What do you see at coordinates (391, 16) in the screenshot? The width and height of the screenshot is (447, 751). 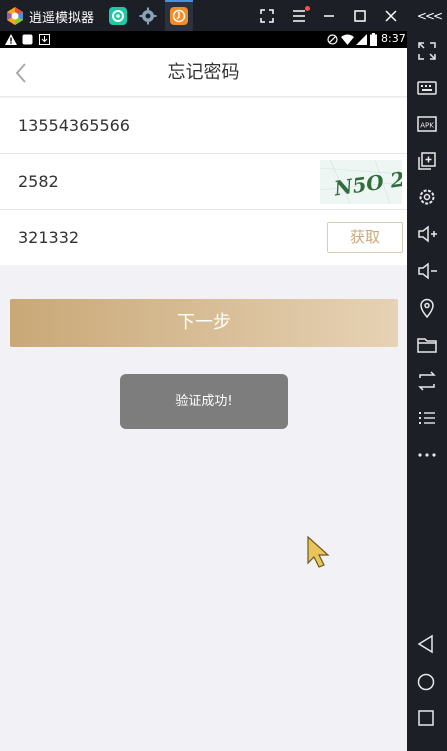 I see `close-icon` at bounding box center [391, 16].